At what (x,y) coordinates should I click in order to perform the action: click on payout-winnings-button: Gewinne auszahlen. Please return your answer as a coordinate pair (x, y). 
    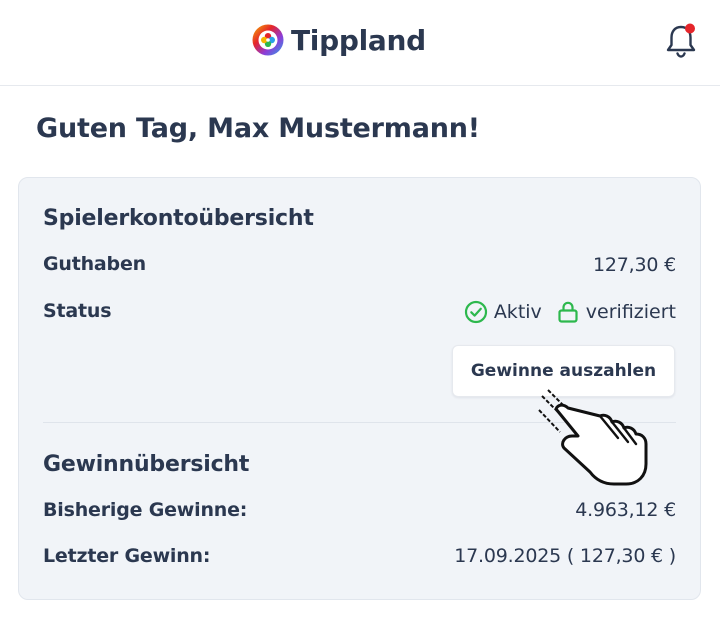
    Looking at the image, I should click on (563, 371).